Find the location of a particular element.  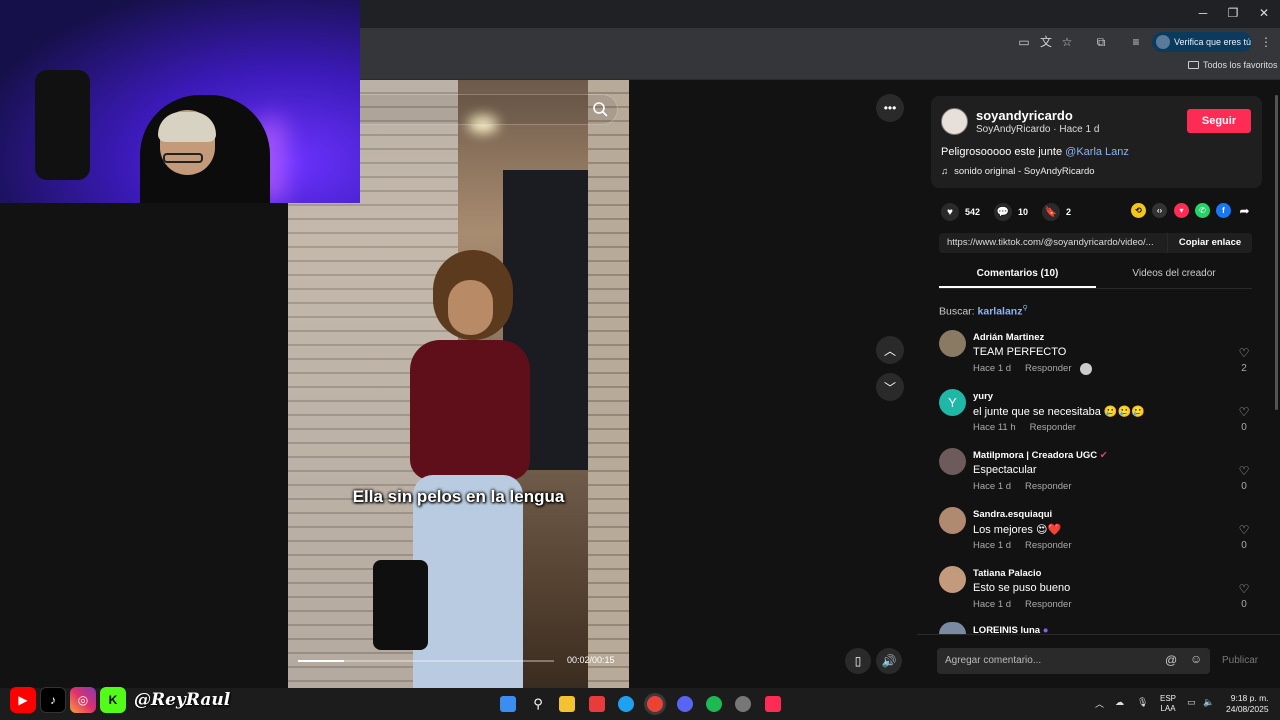

previous-video-button: ︿ is located at coordinates (890, 350).